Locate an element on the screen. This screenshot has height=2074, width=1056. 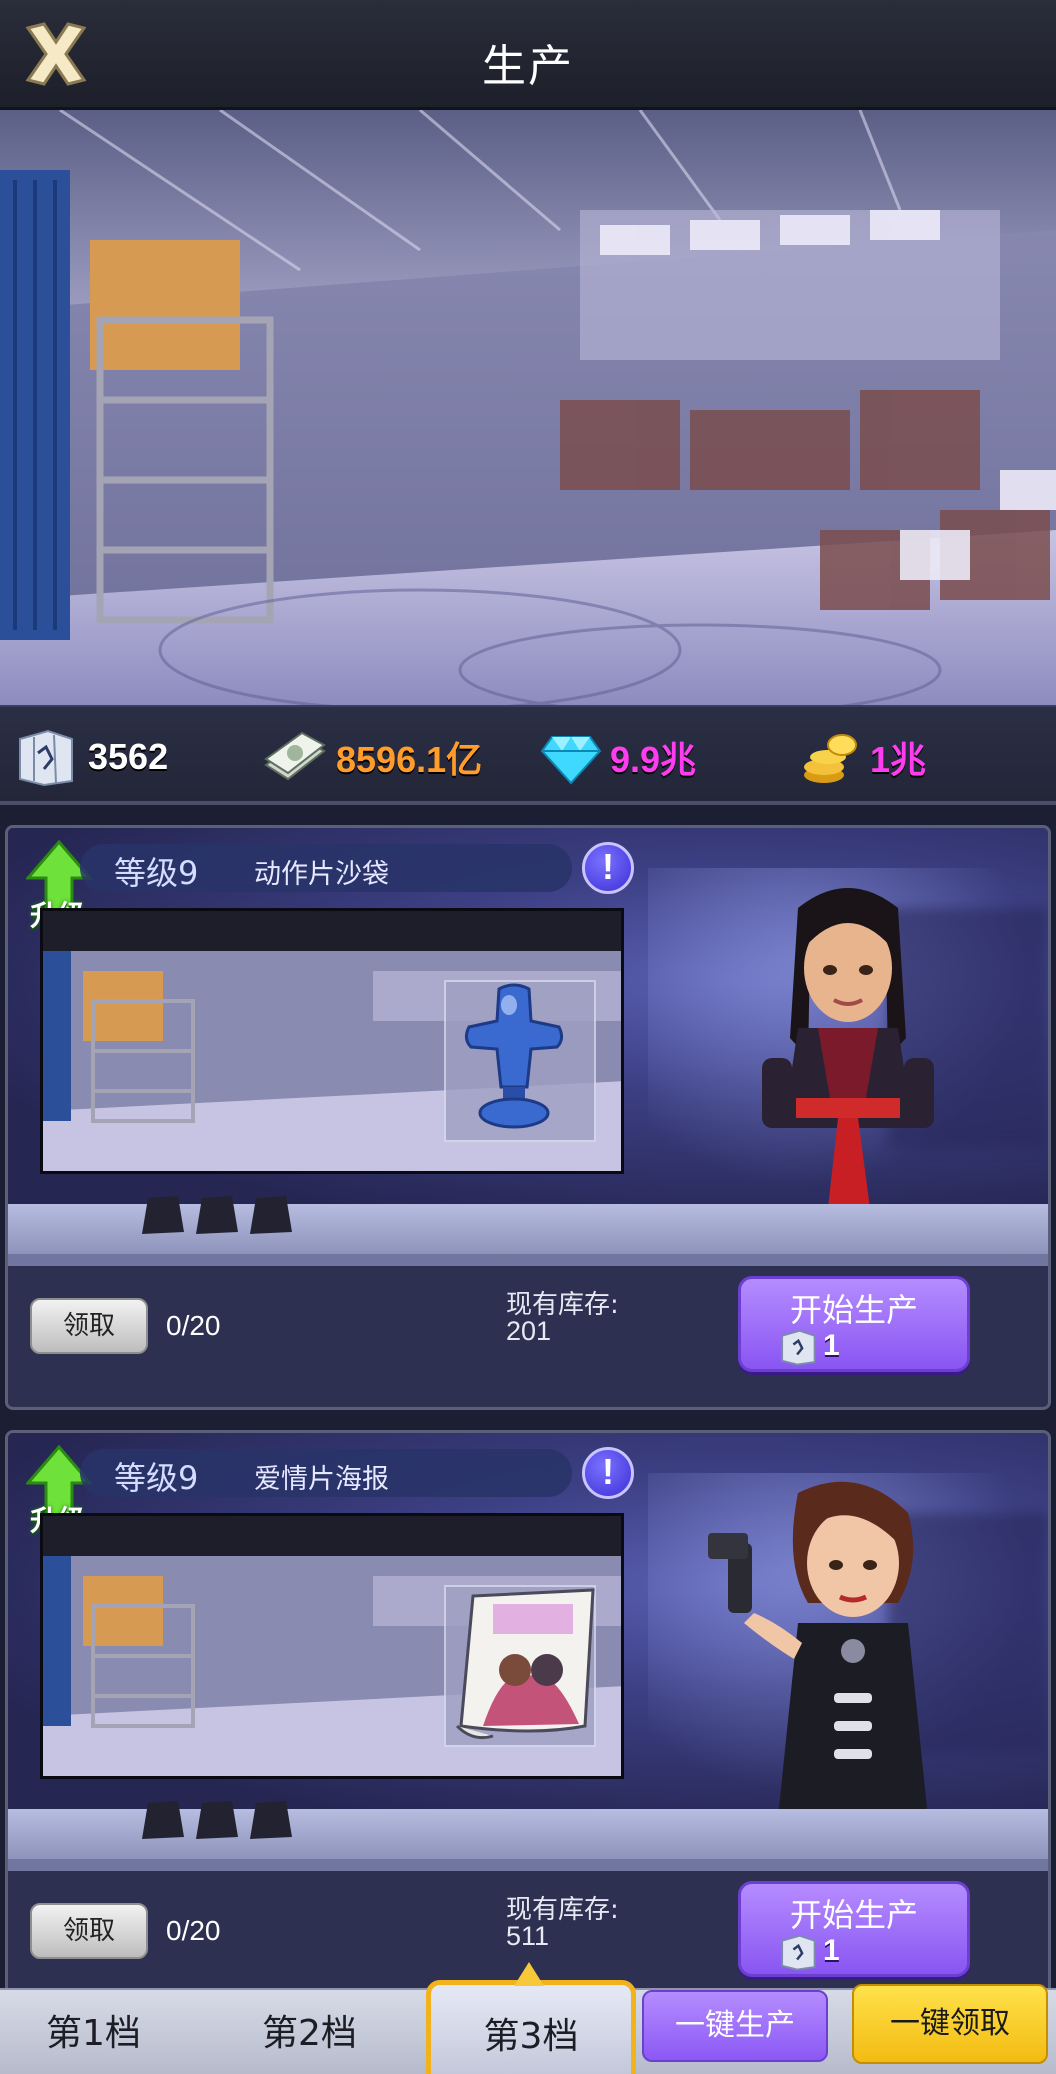
tab-tier-3: 第3档 is located at coordinates (531, 2027).